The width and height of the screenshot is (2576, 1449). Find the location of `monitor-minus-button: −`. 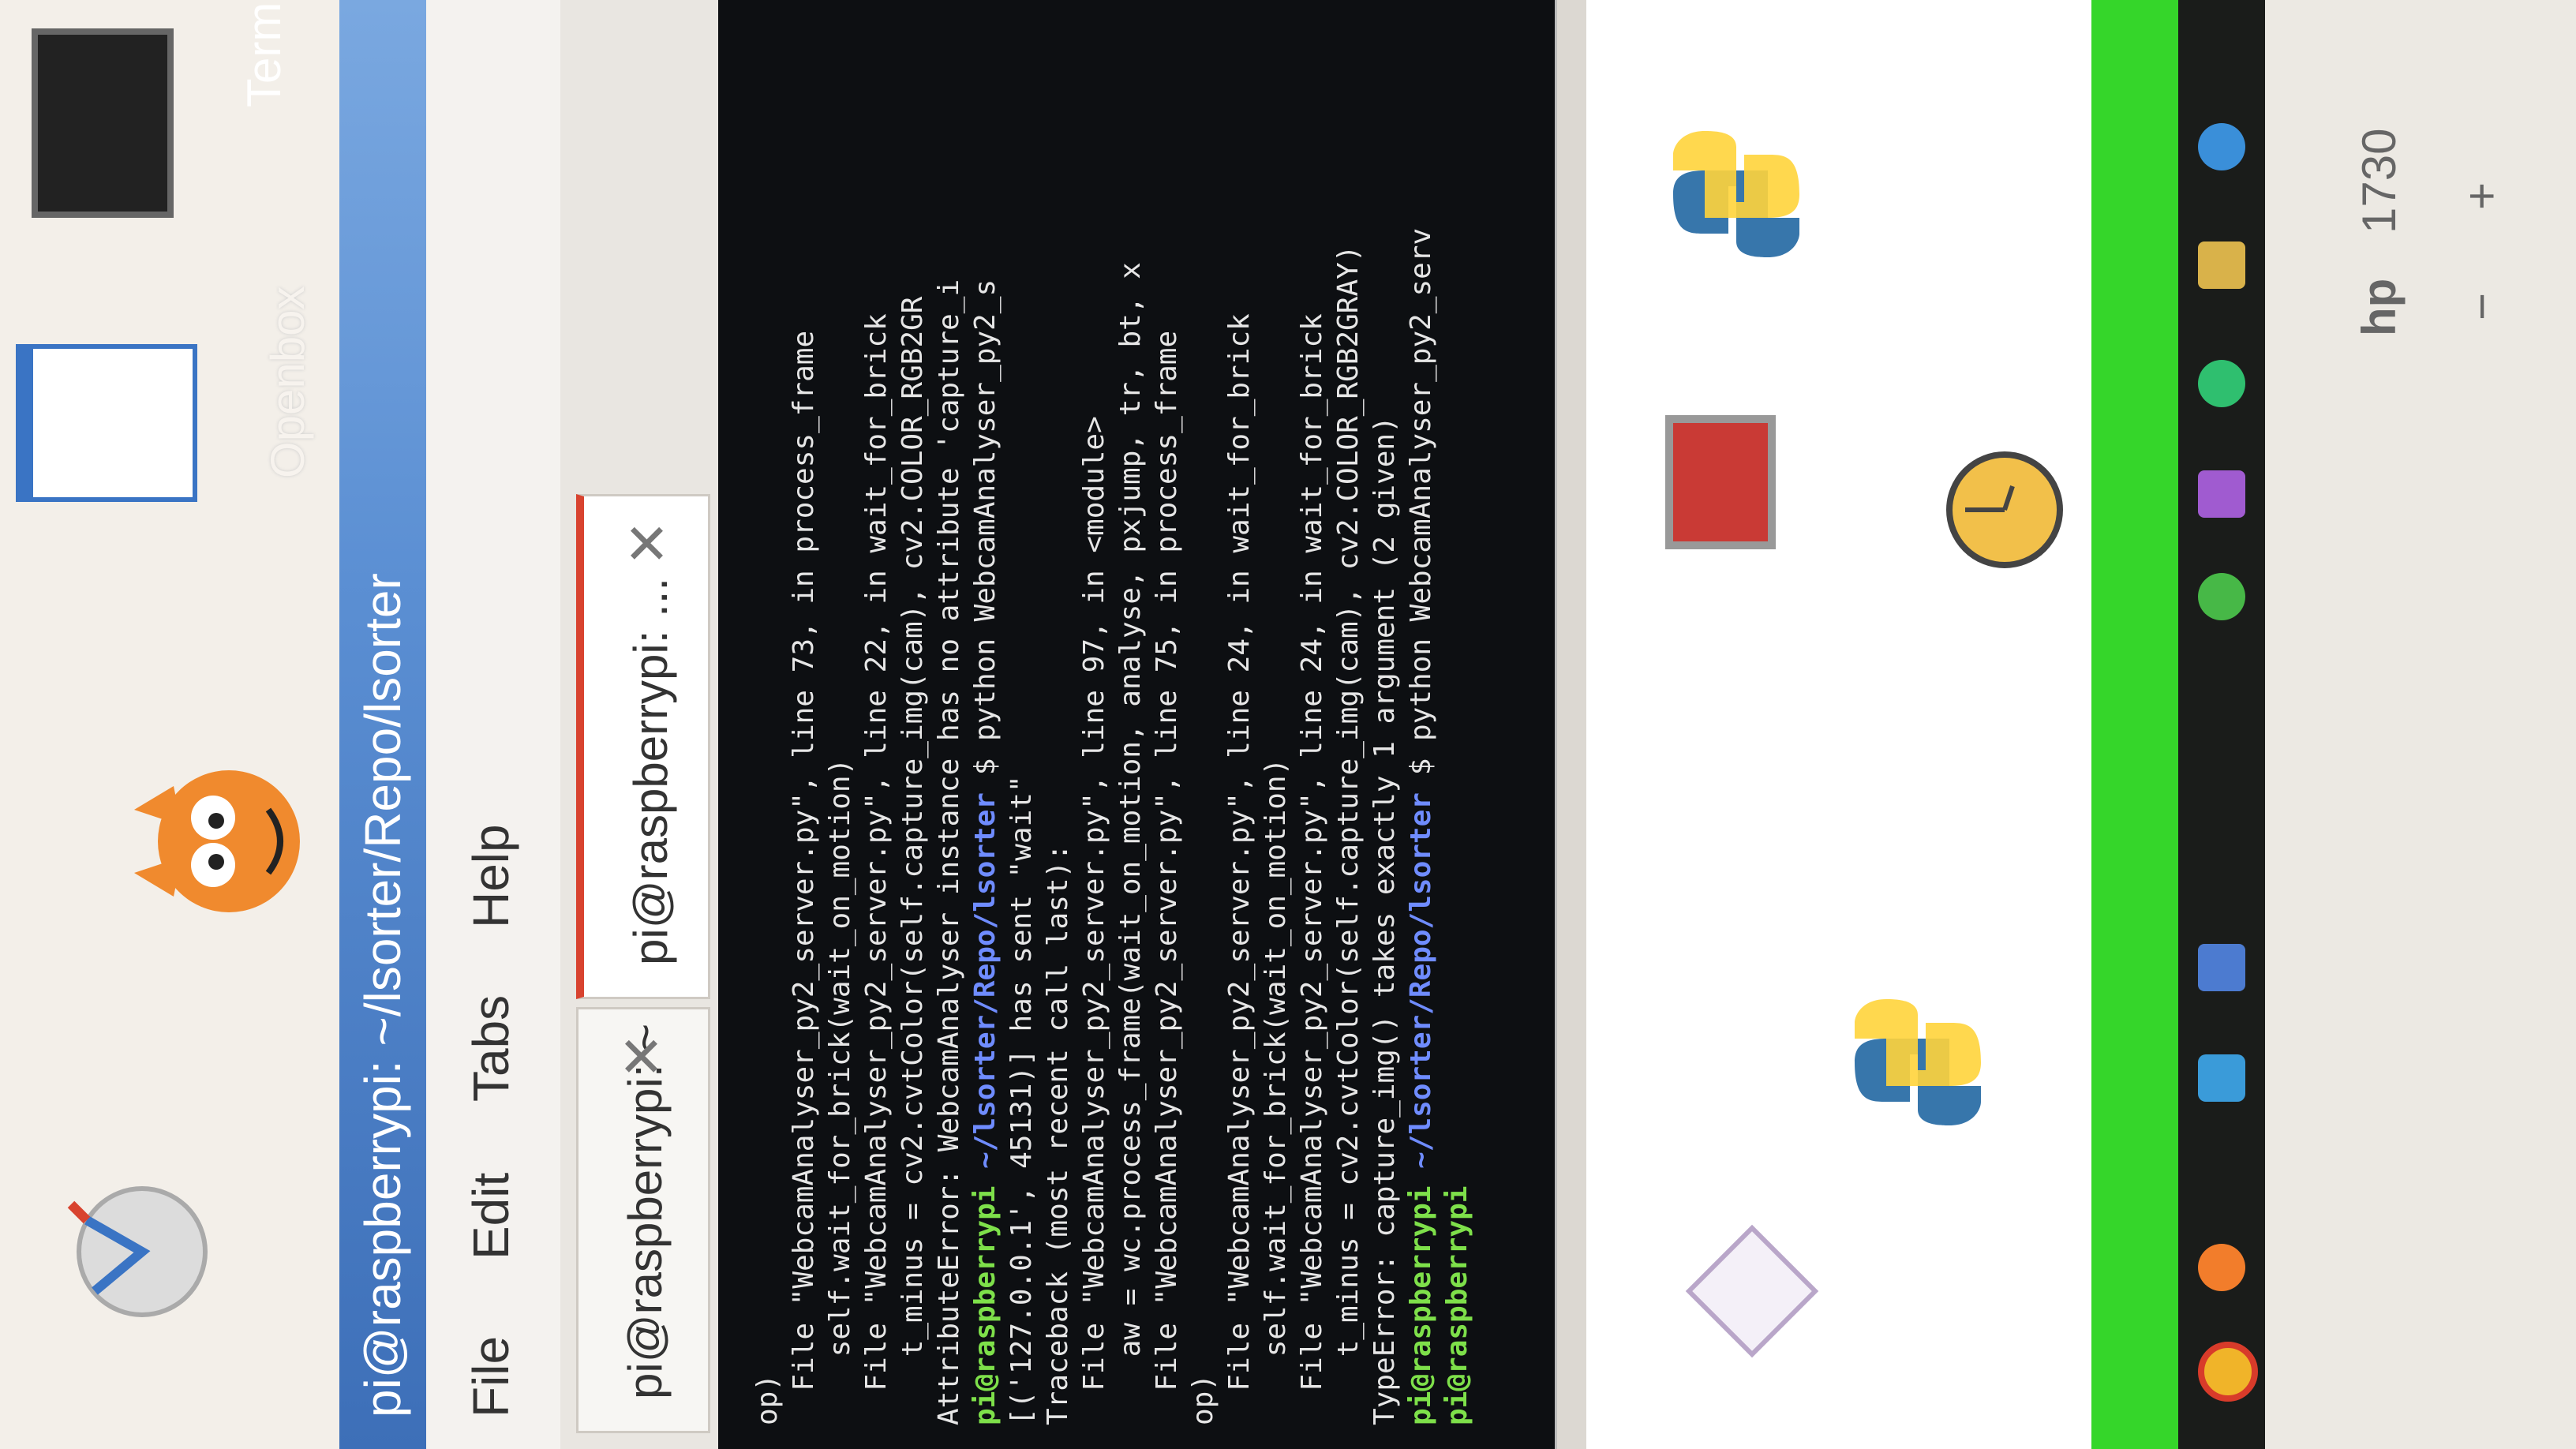

monitor-minus-button: − is located at coordinates (2481, 306).